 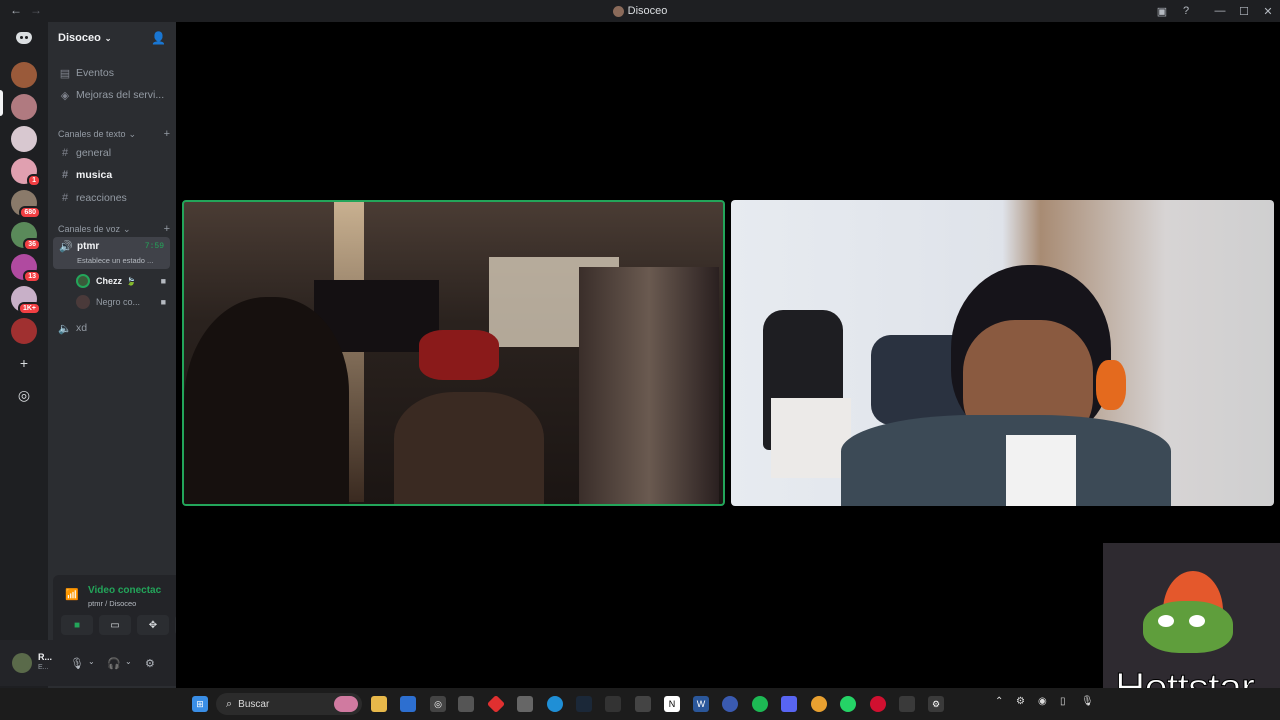 What do you see at coordinates (459, 355) in the screenshot?
I see `background-chair` at bounding box center [459, 355].